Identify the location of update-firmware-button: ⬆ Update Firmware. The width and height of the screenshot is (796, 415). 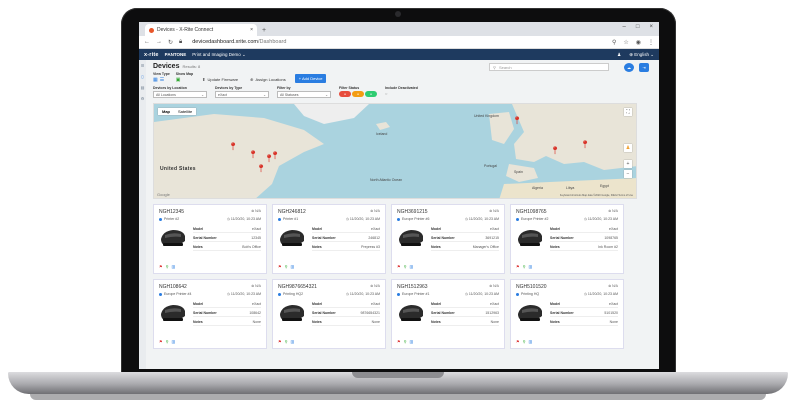
(220, 79).